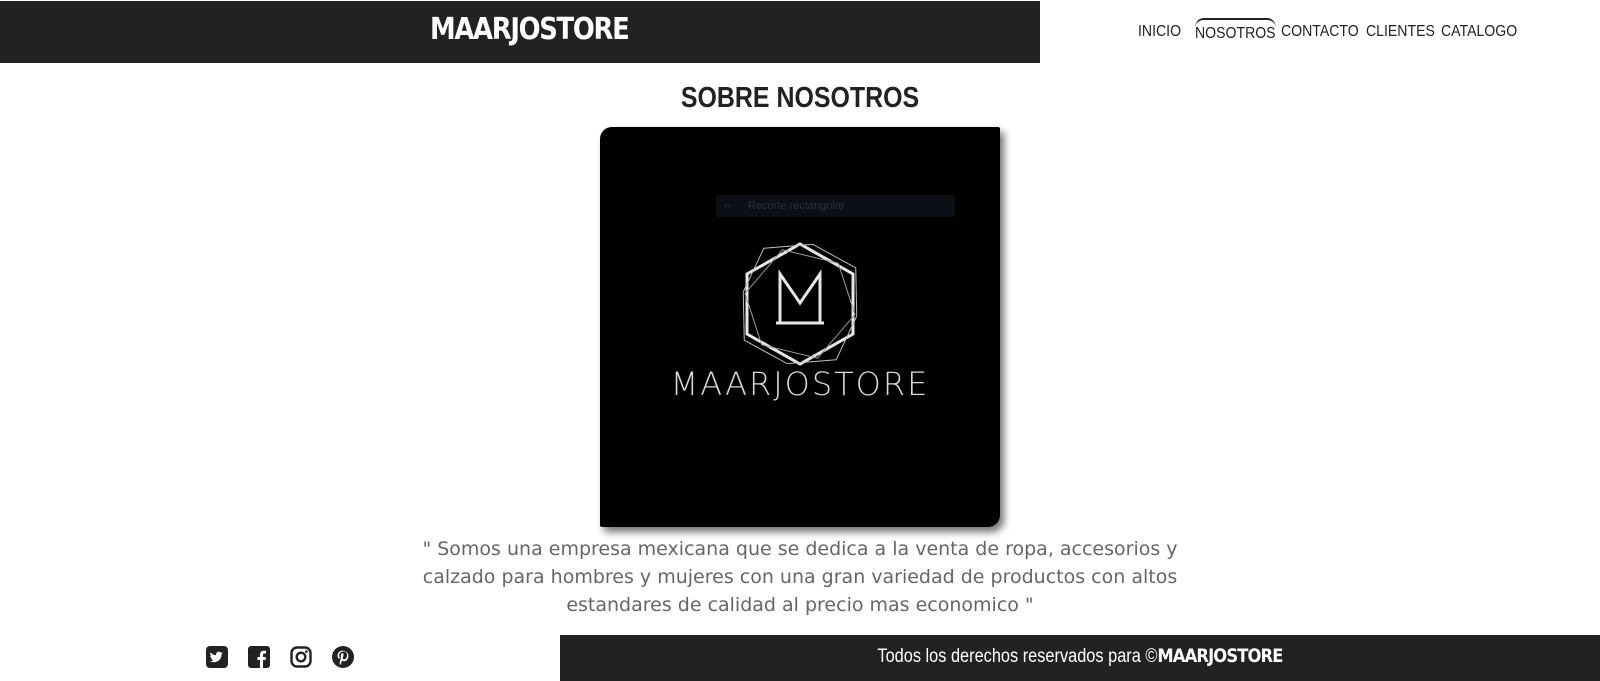 The image size is (1600, 681). What do you see at coordinates (800, 384) in the screenshot?
I see `logo-wordmark: MAARJOSTORE` at bounding box center [800, 384].